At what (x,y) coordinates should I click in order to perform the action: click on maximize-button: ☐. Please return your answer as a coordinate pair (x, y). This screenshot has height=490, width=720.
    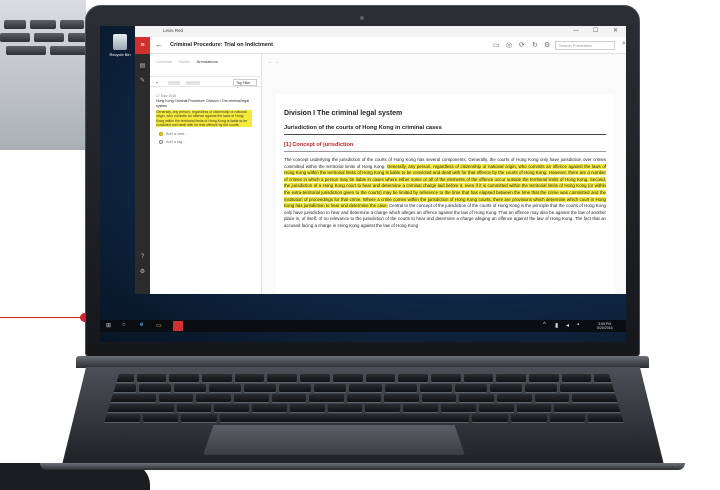
    Looking at the image, I should click on (595, 31).